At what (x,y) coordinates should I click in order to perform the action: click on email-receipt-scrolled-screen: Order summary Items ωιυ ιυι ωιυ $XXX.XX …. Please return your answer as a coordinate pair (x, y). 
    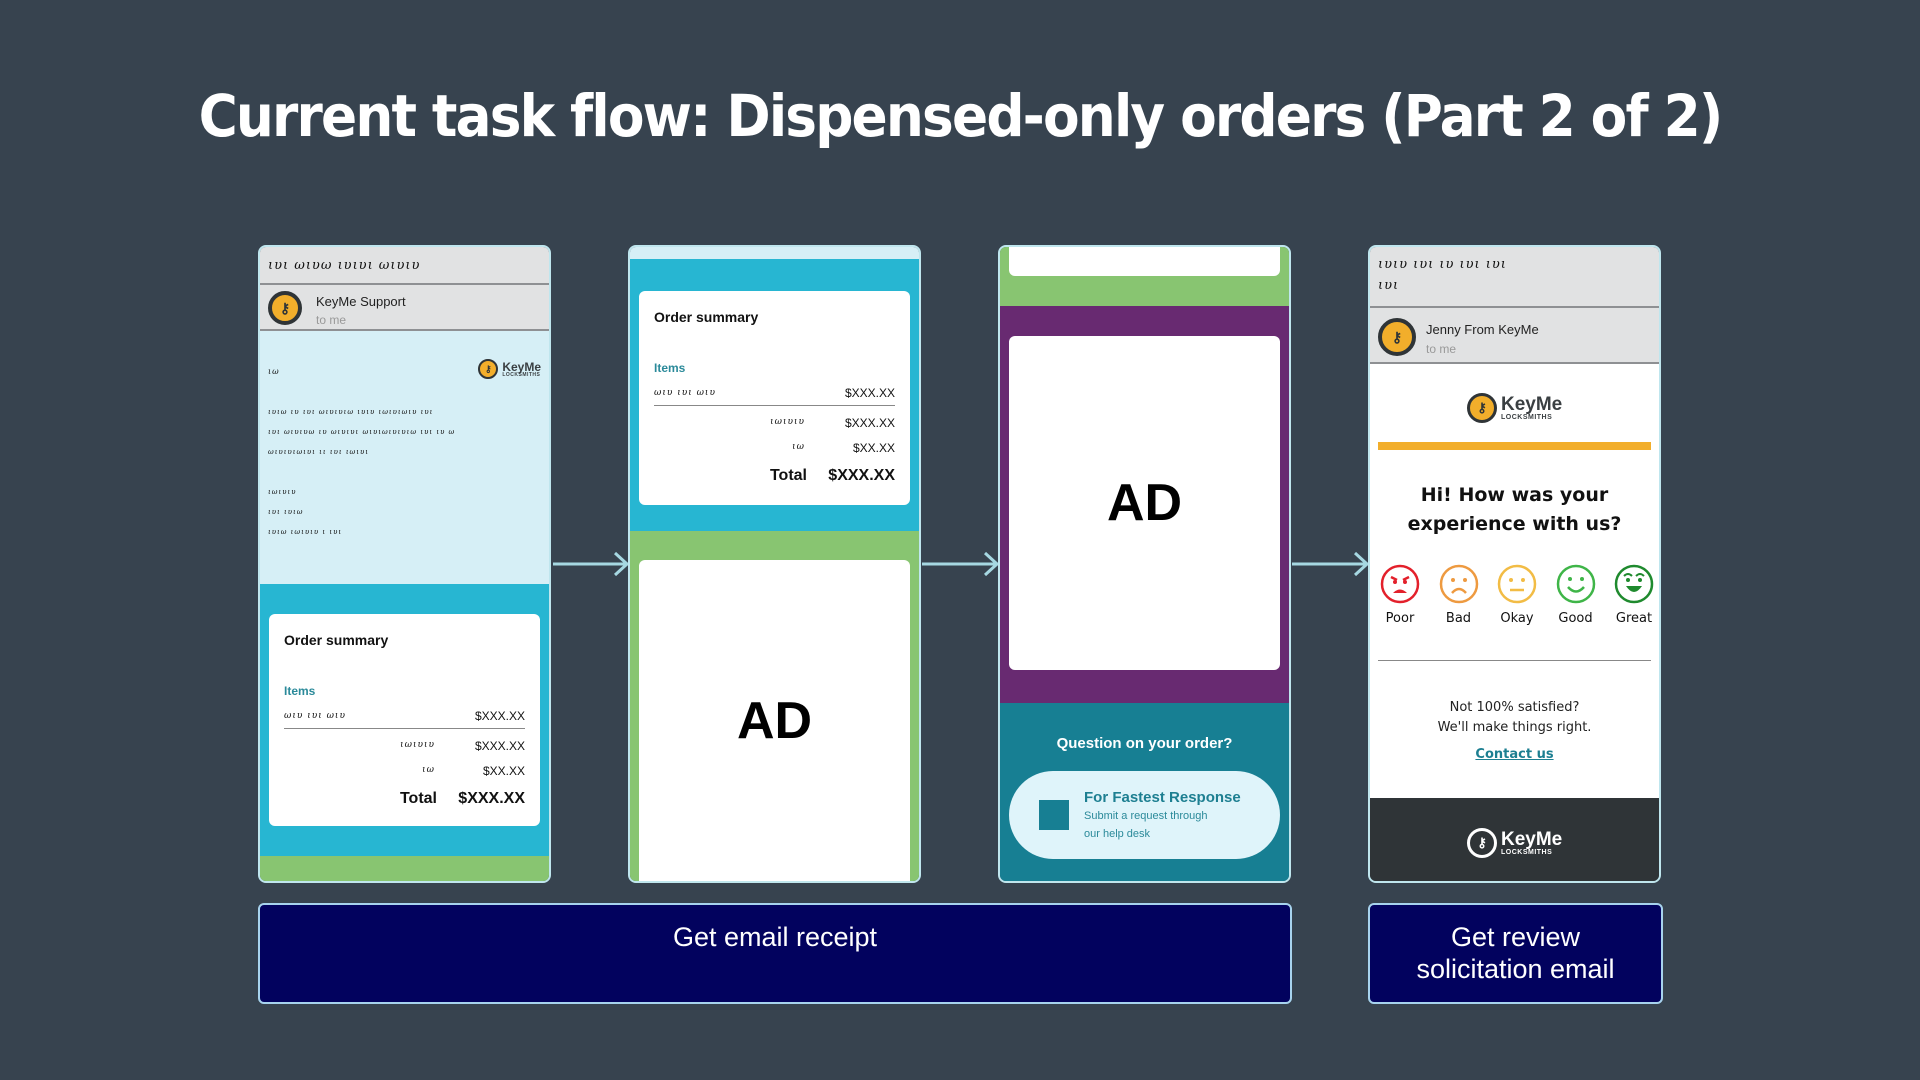
    Looking at the image, I should click on (774, 564).